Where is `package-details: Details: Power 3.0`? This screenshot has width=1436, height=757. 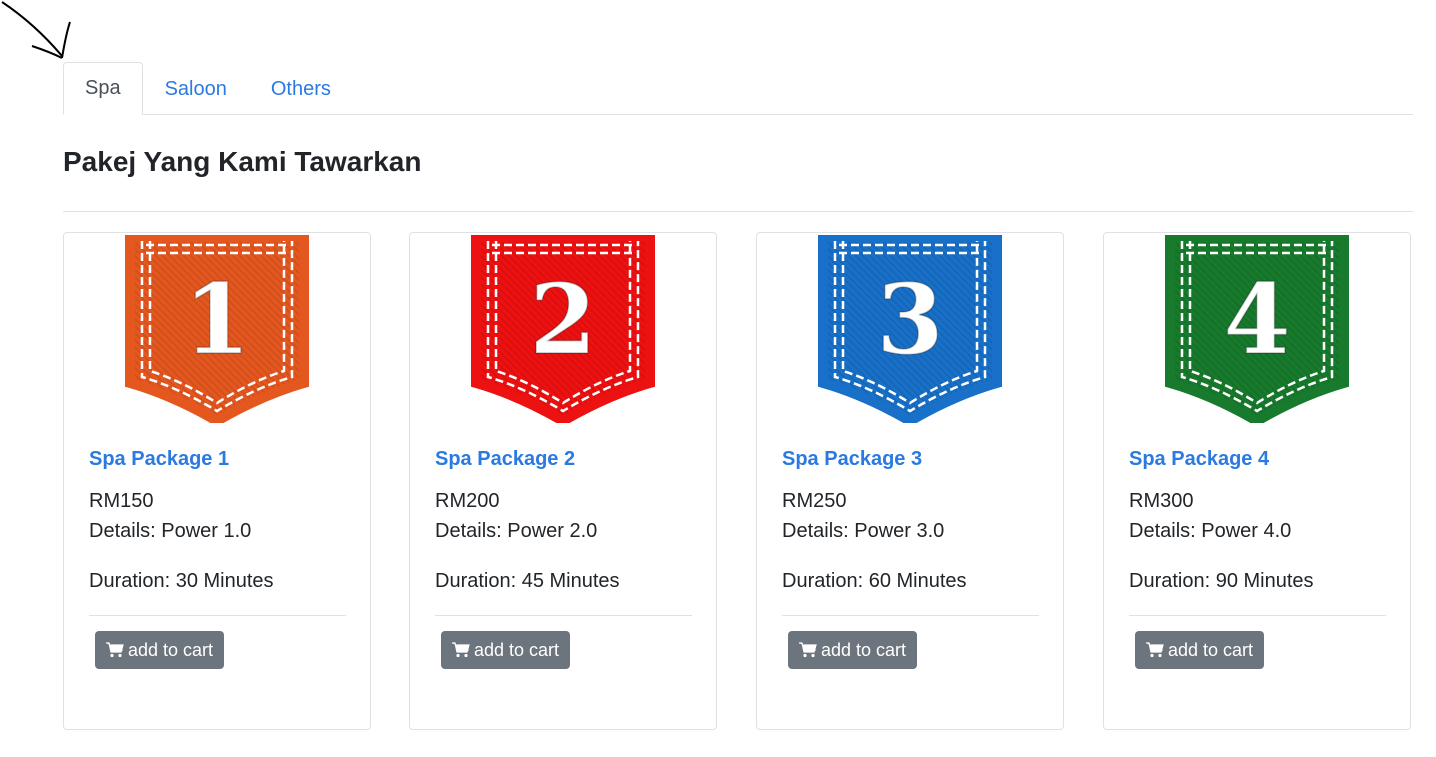 package-details: Details: Power 3.0 is located at coordinates (863, 531).